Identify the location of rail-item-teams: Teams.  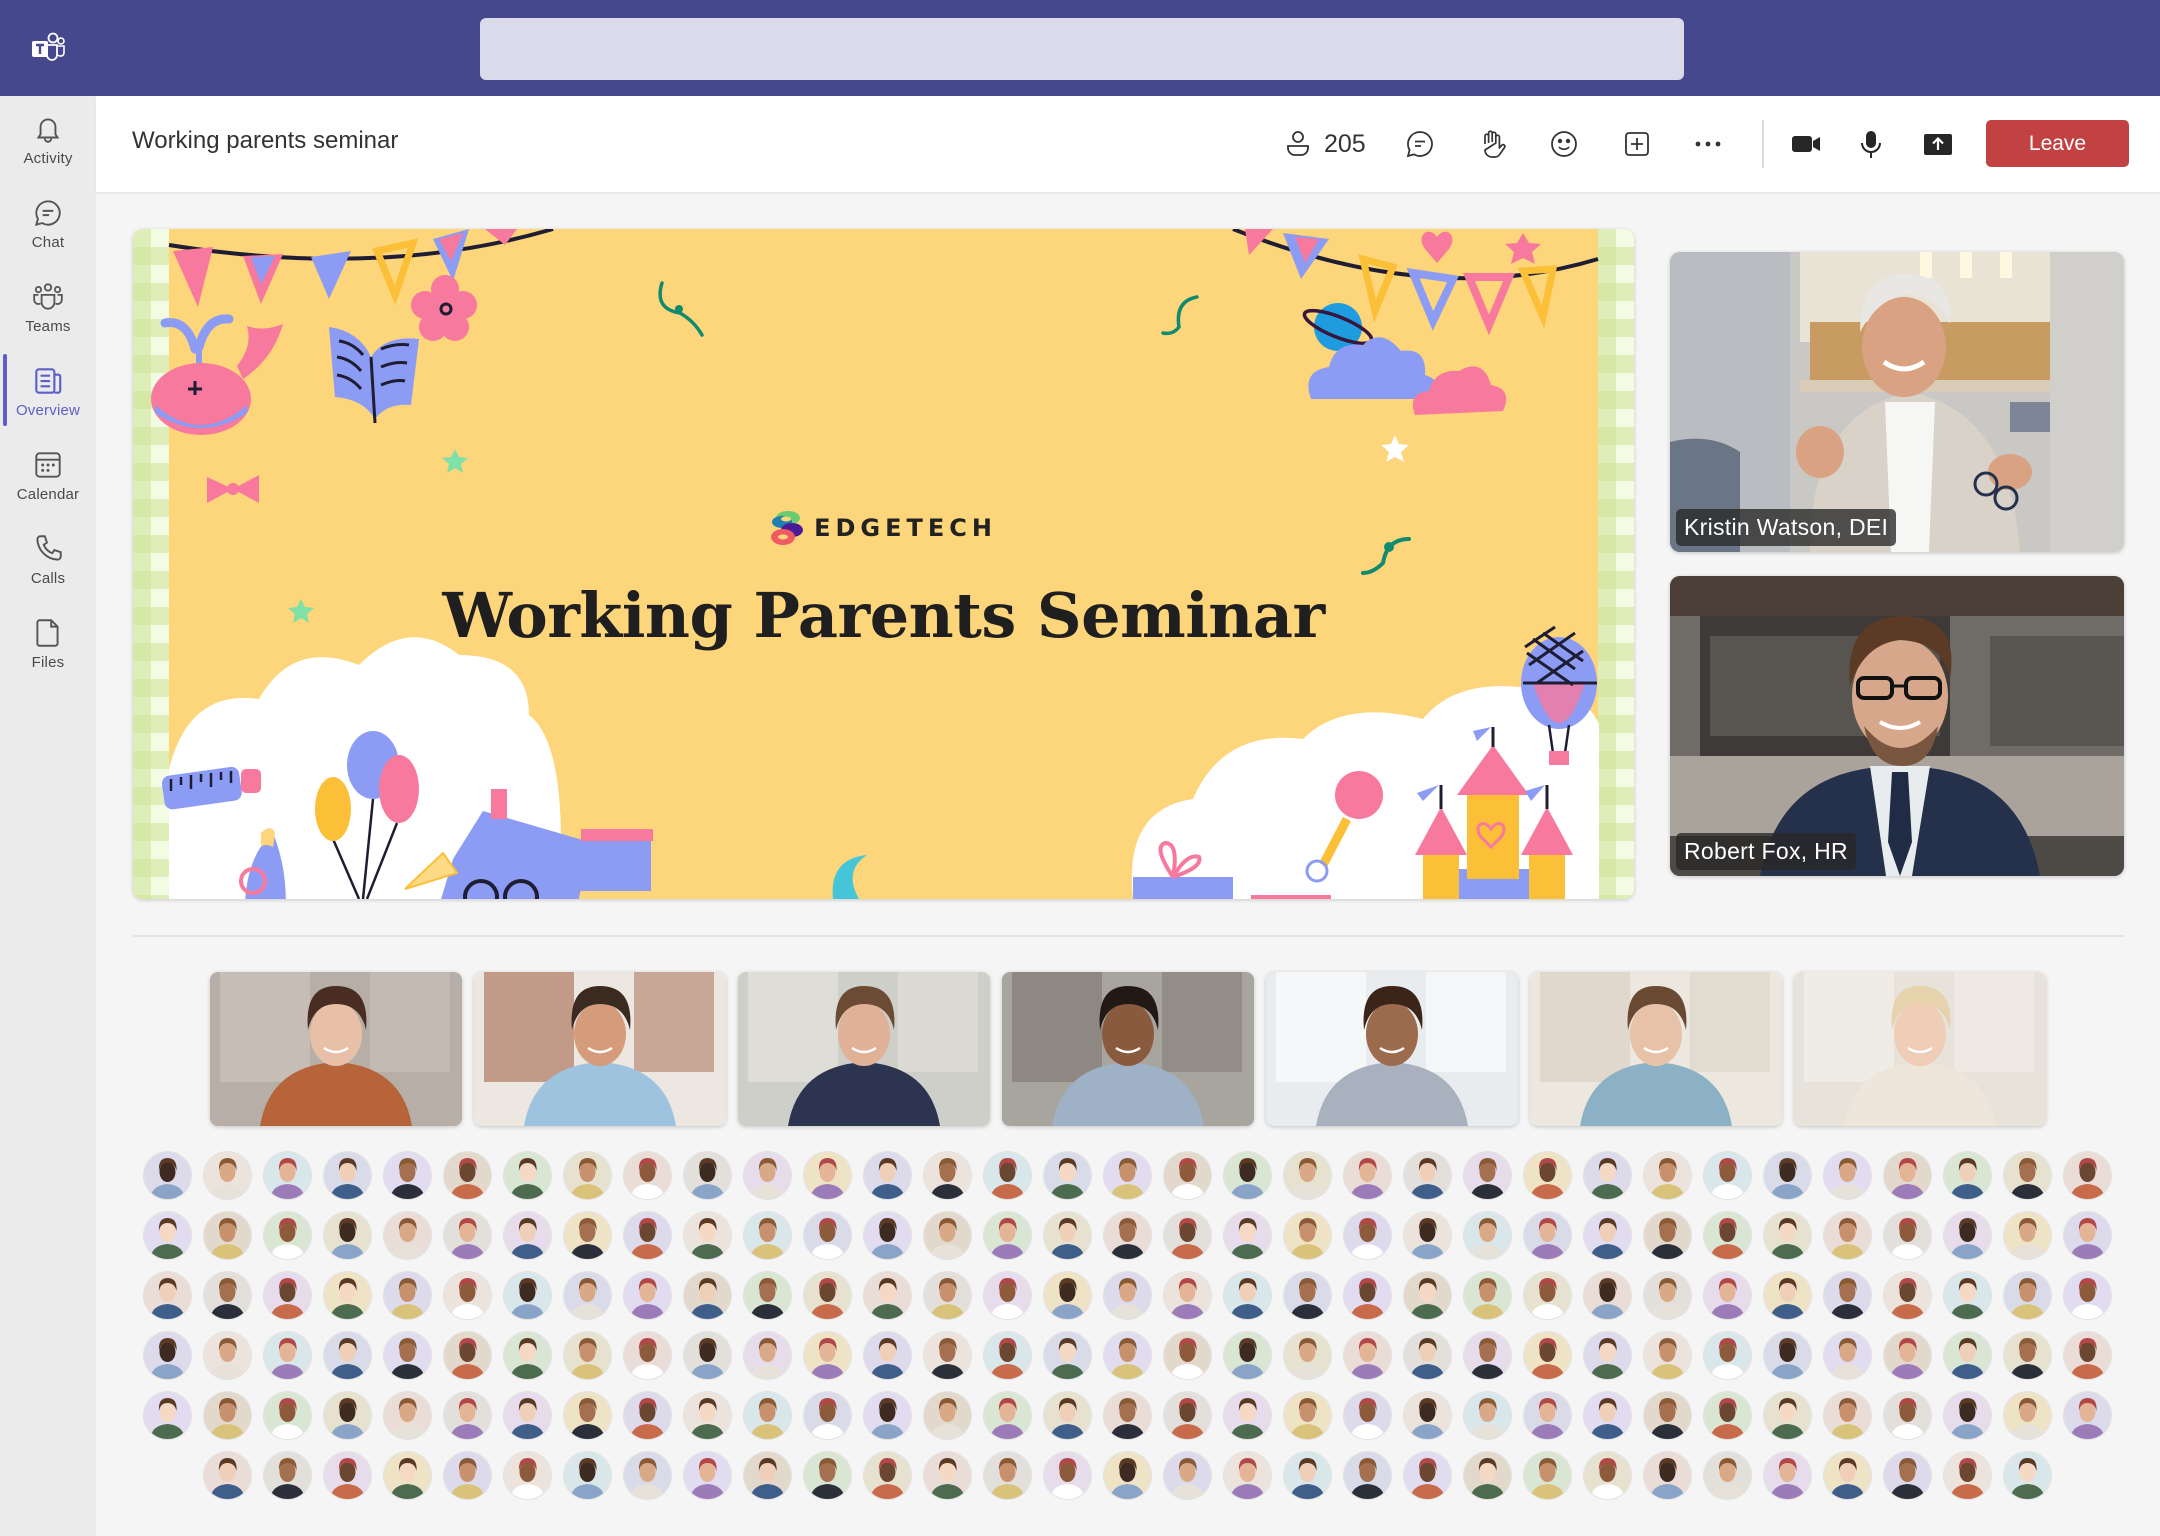
(48, 310).